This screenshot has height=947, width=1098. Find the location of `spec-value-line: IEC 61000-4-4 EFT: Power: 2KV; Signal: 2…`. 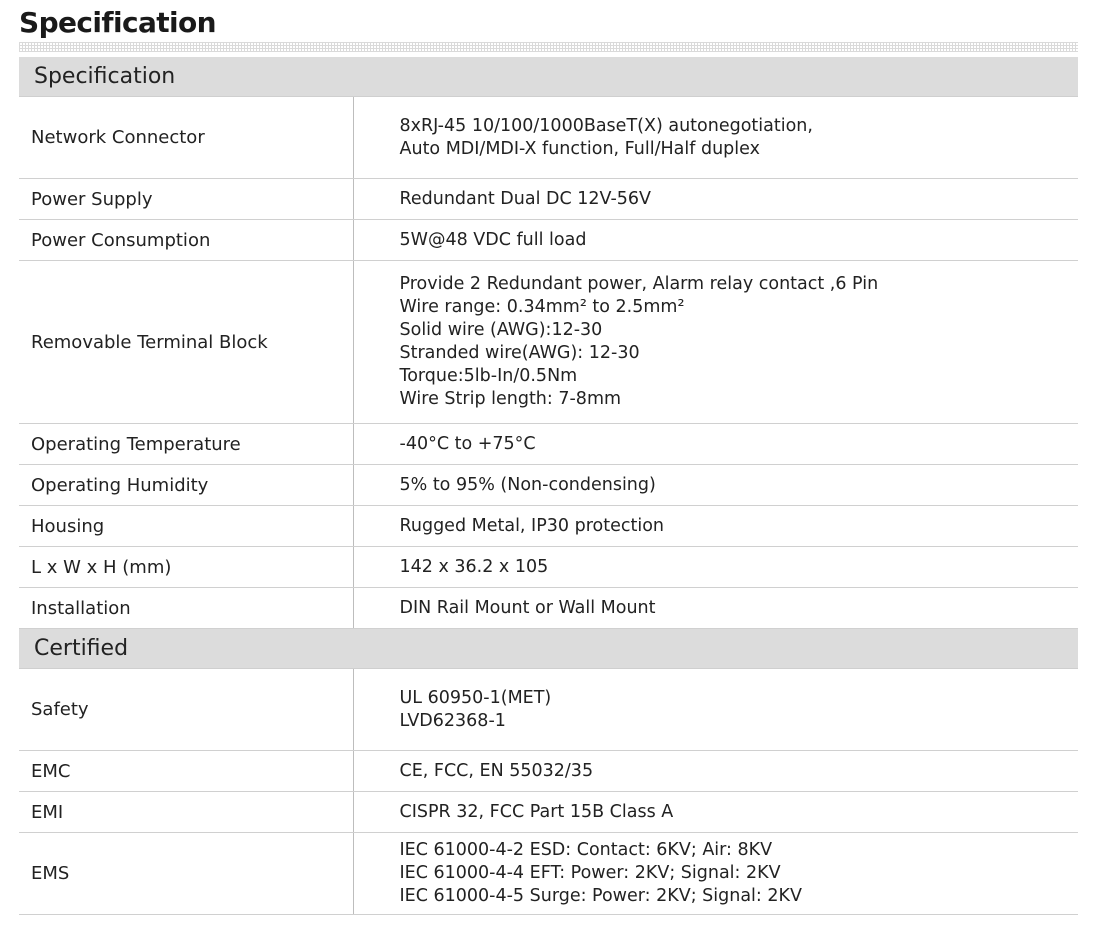

spec-value-line: IEC 61000-4-4 EFT: Power: 2KV; Signal: 2… is located at coordinates (590, 873).